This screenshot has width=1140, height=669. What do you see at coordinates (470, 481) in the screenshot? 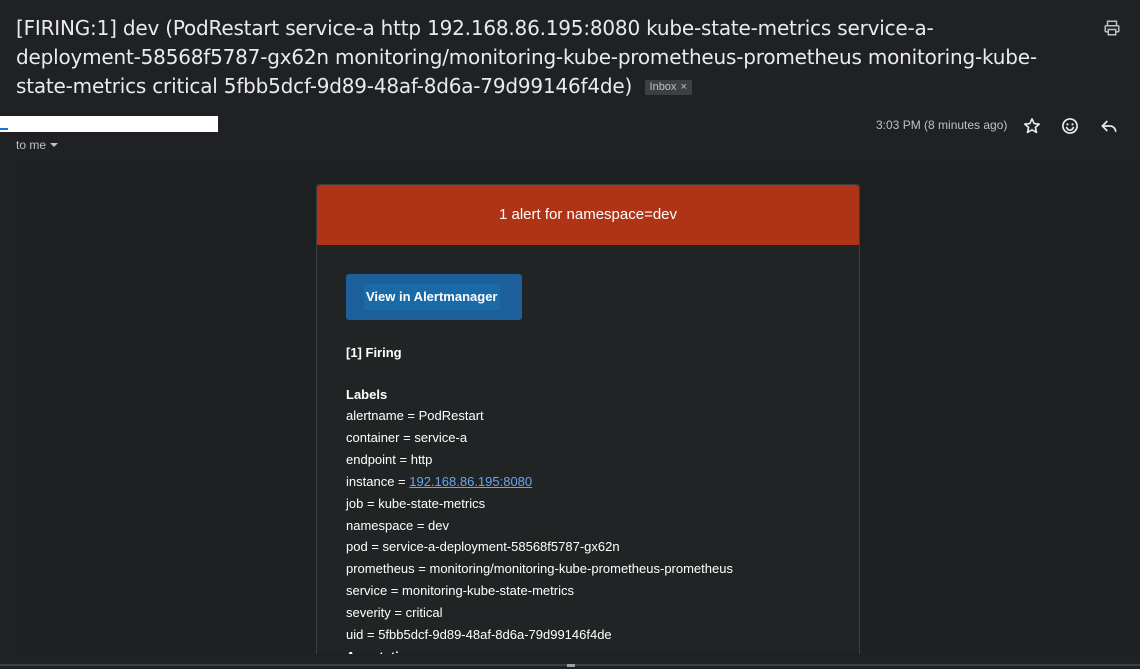
I see `instance-link: 192.168.86.195:8080` at bounding box center [470, 481].